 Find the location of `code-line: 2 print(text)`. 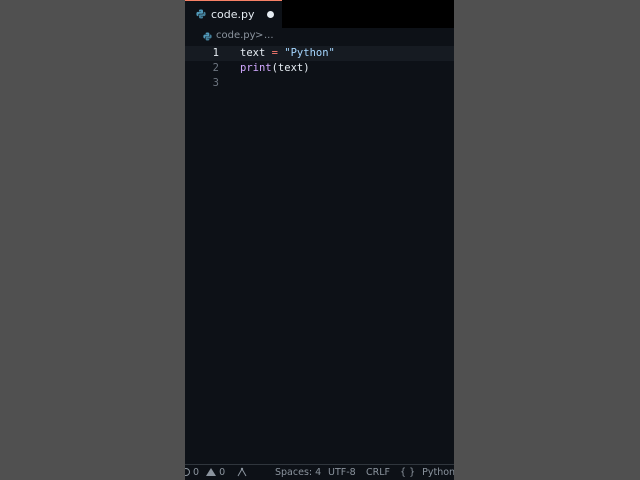

code-line: 2 print(text) is located at coordinates (319, 68).